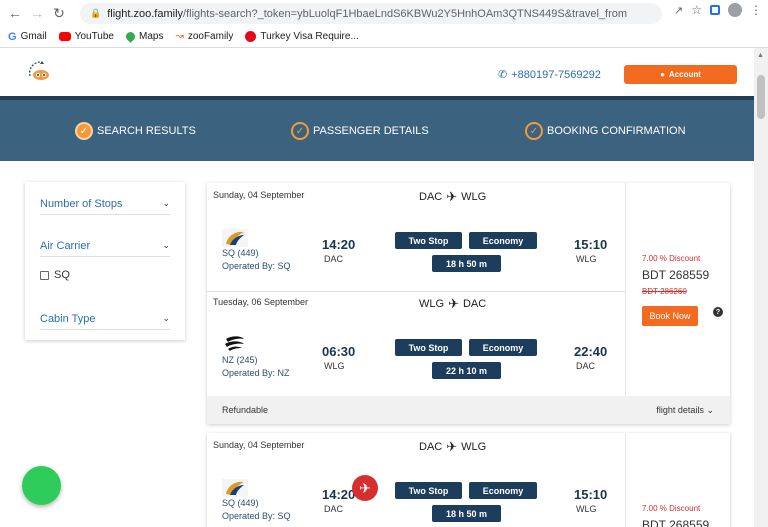 The width and height of the screenshot is (768, 527). What do you see at coordinates (12, 36) in the screenshot?
I see `google-icon: G` at bounding box center [12, 36].